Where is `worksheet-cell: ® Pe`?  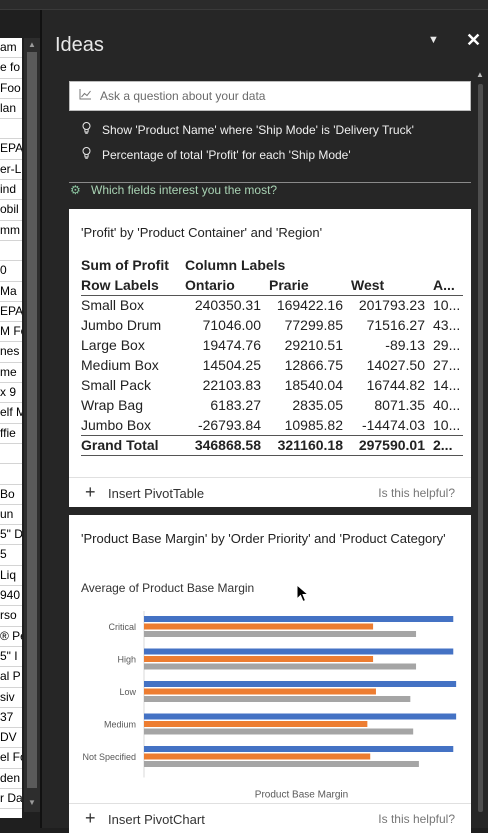 worksheet-cell: ® Pe is located at coordinates (11, 637).